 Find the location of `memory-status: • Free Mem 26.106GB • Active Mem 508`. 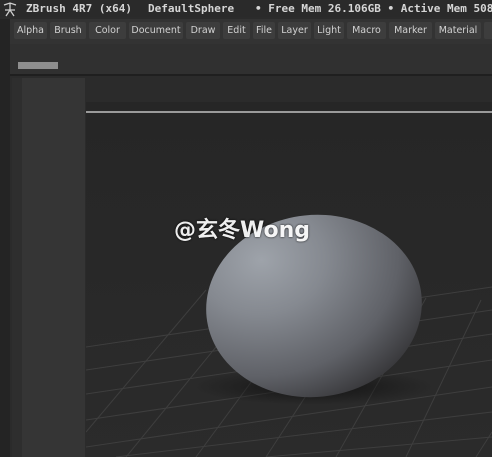

memory-status: • Free Mem 26.106GB • Active Mem 508 is located at coordinates (373, 8).